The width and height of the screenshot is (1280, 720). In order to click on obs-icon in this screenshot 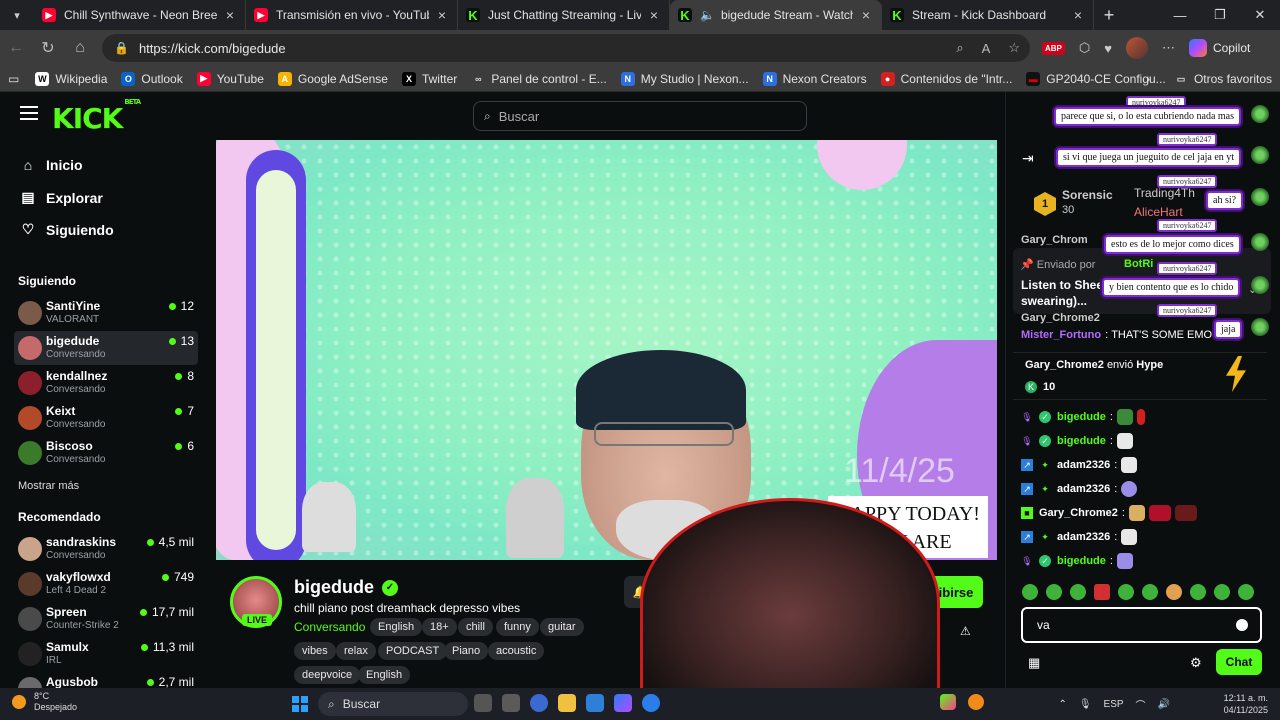, I will do `click(976, 702)`.